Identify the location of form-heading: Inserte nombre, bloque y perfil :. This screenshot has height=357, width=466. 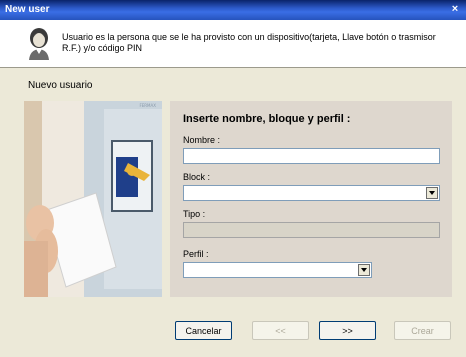
(267, 119).